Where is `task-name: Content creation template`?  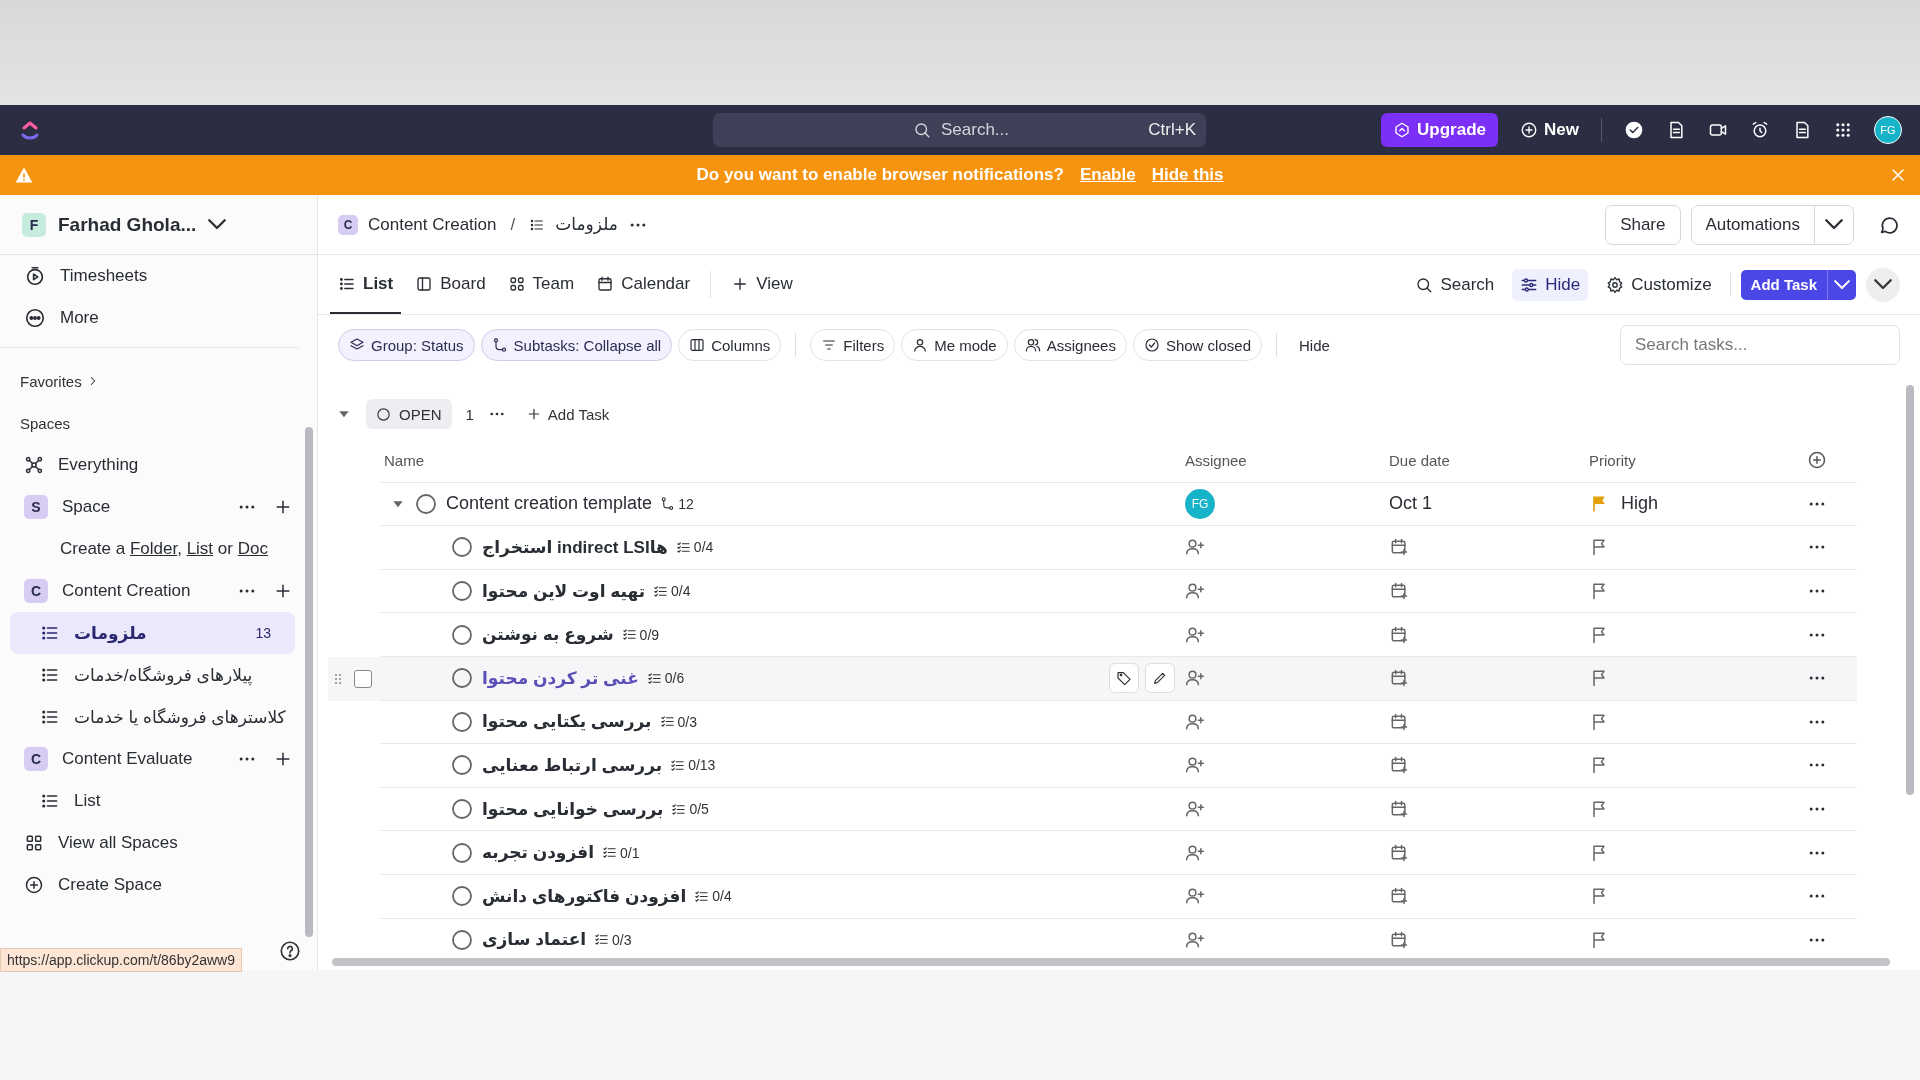
task-name: Content creation template is located at coordinates (549, 504).